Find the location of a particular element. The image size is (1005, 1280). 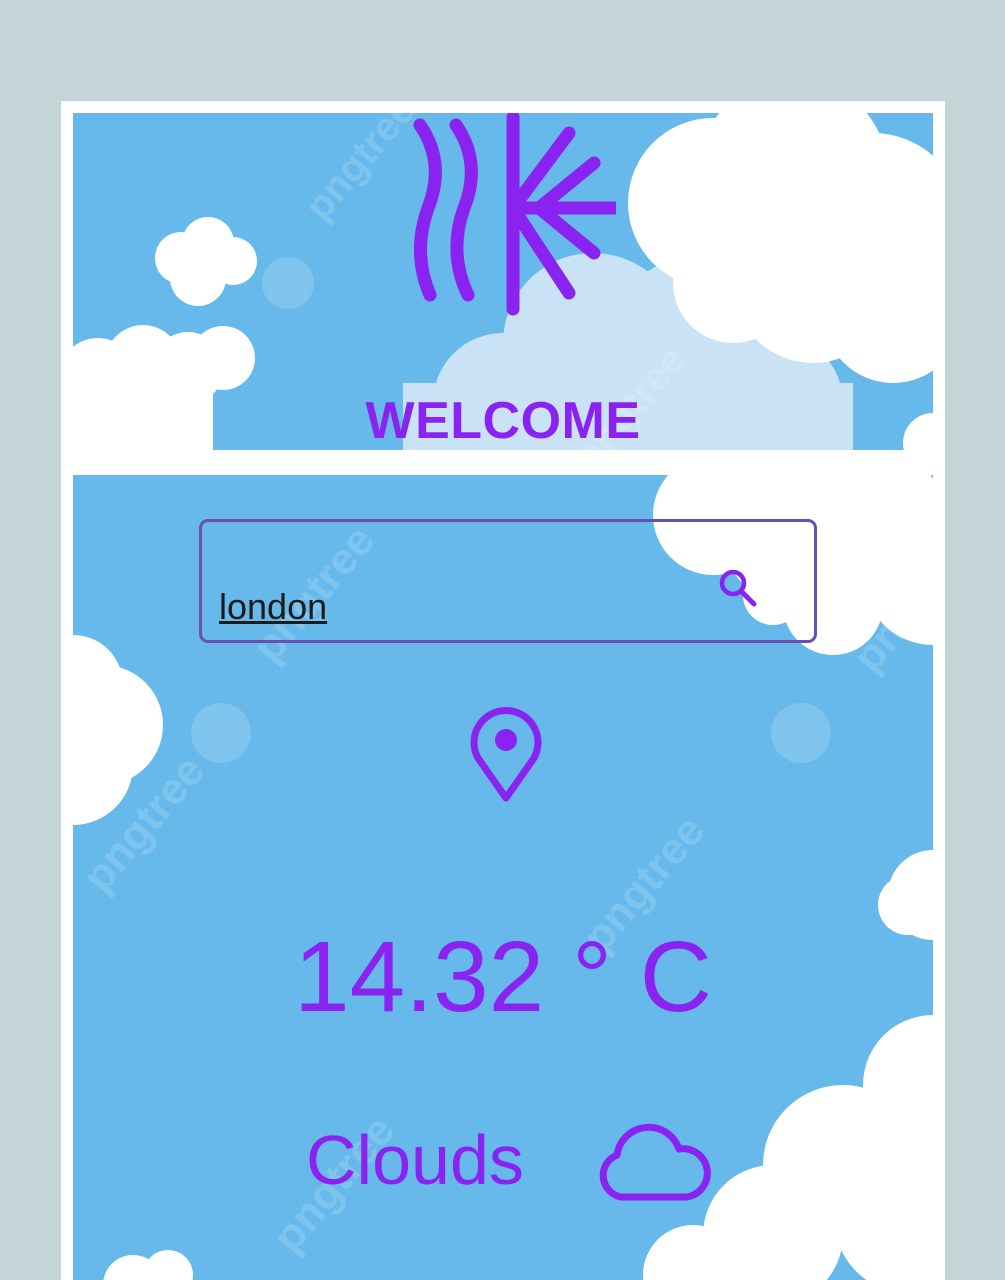

welcome-heading: WELCOME is located at coordinates (503, 421).